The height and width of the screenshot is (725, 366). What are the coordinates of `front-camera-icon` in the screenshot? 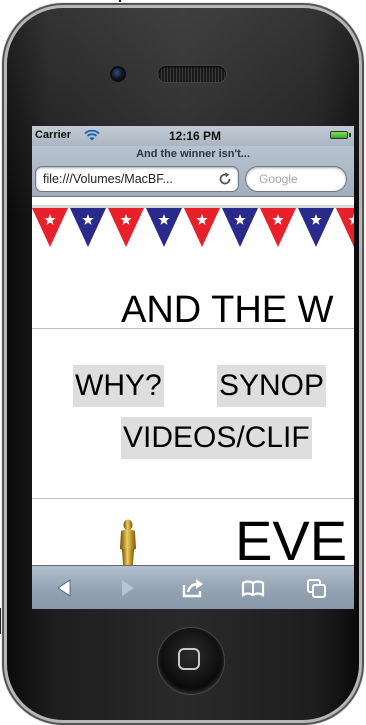 It's located at (118, 74).